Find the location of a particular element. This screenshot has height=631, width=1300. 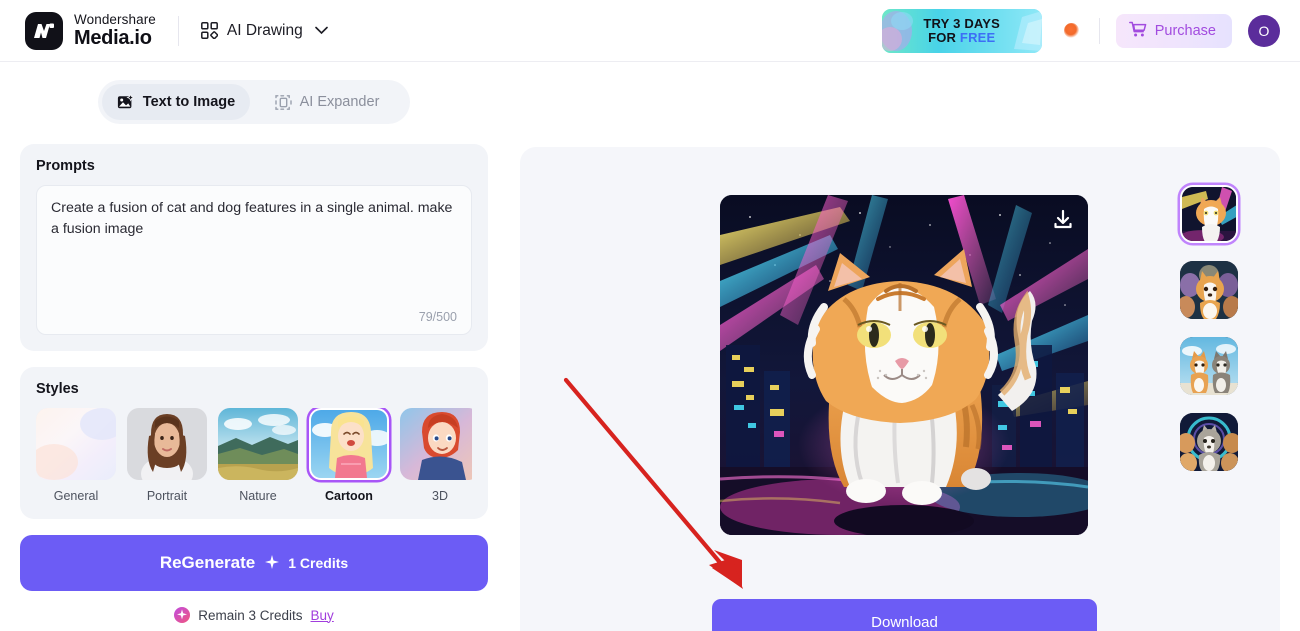

remain-credits-text: Remain 3 Credits is located at coordinates (250, 615).